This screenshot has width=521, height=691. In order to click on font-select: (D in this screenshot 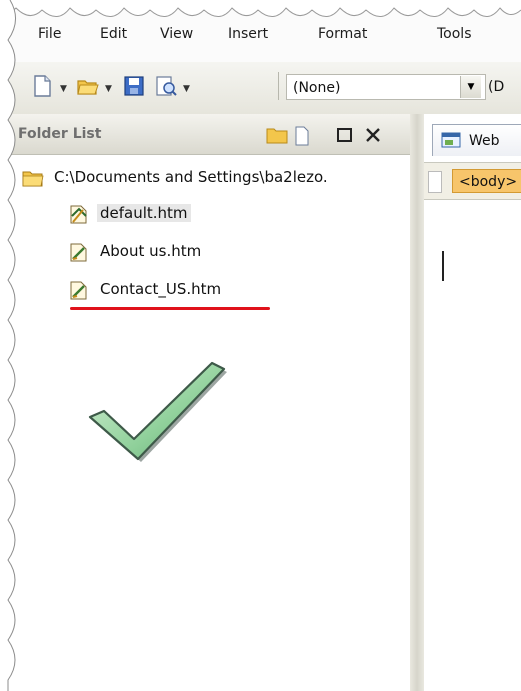, I will do `click(504, 87)`.